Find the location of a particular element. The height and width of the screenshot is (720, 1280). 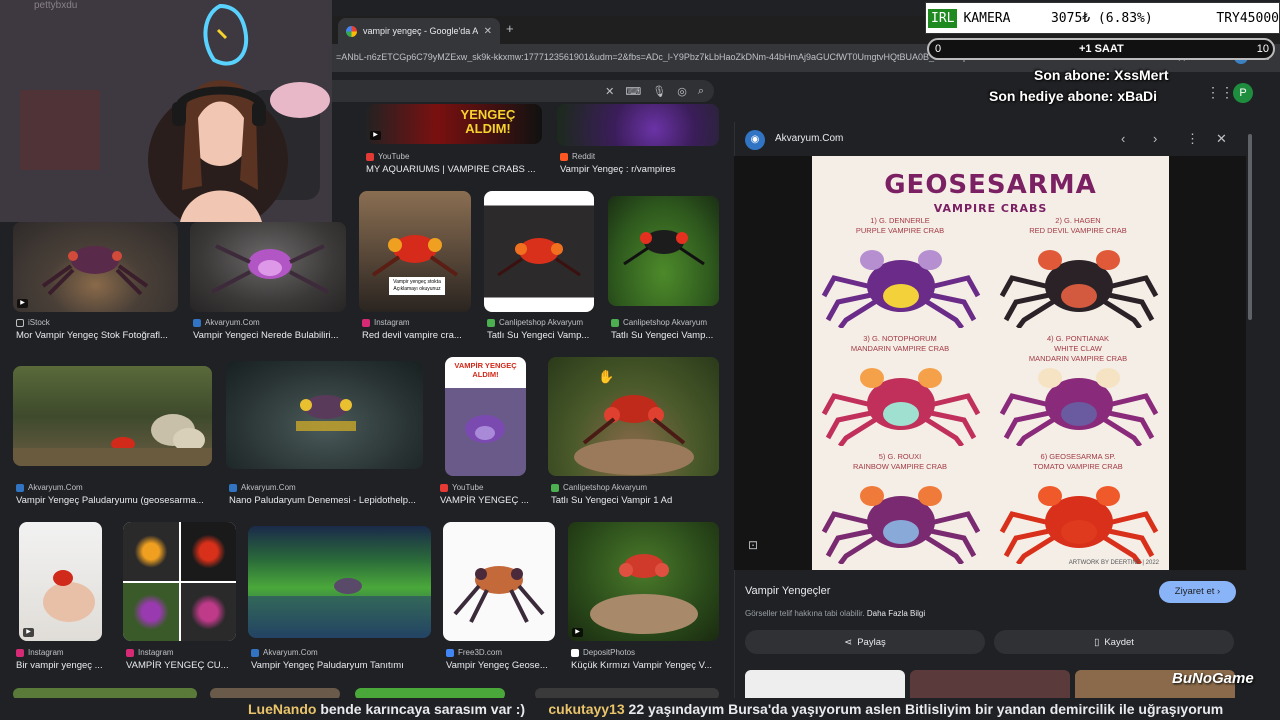

close-panel-icon: ✕ is located at coordinates (1221, 139).